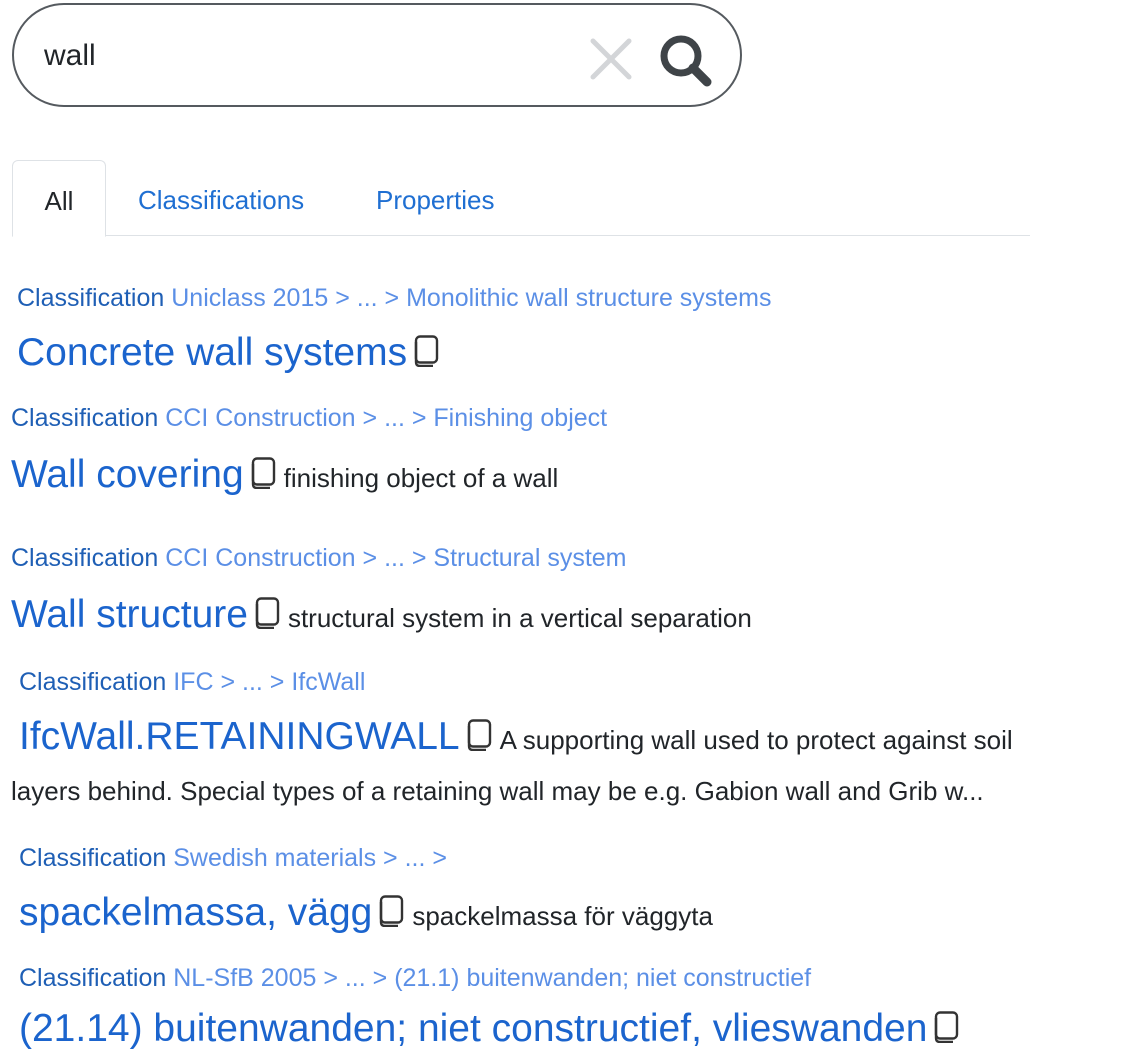 Image resolution: width=1143 pixels, height=1061 pixels. I want to click on result-description: finishing object of a wall, so click(421, 478).